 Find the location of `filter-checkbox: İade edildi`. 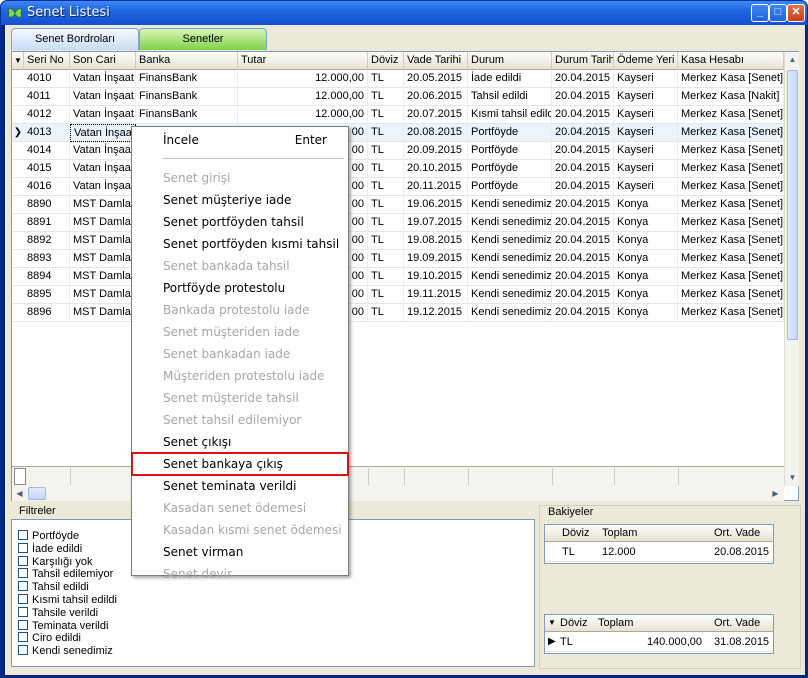

filter-checkbox: İade edildi is located at coordinates (50, 549).